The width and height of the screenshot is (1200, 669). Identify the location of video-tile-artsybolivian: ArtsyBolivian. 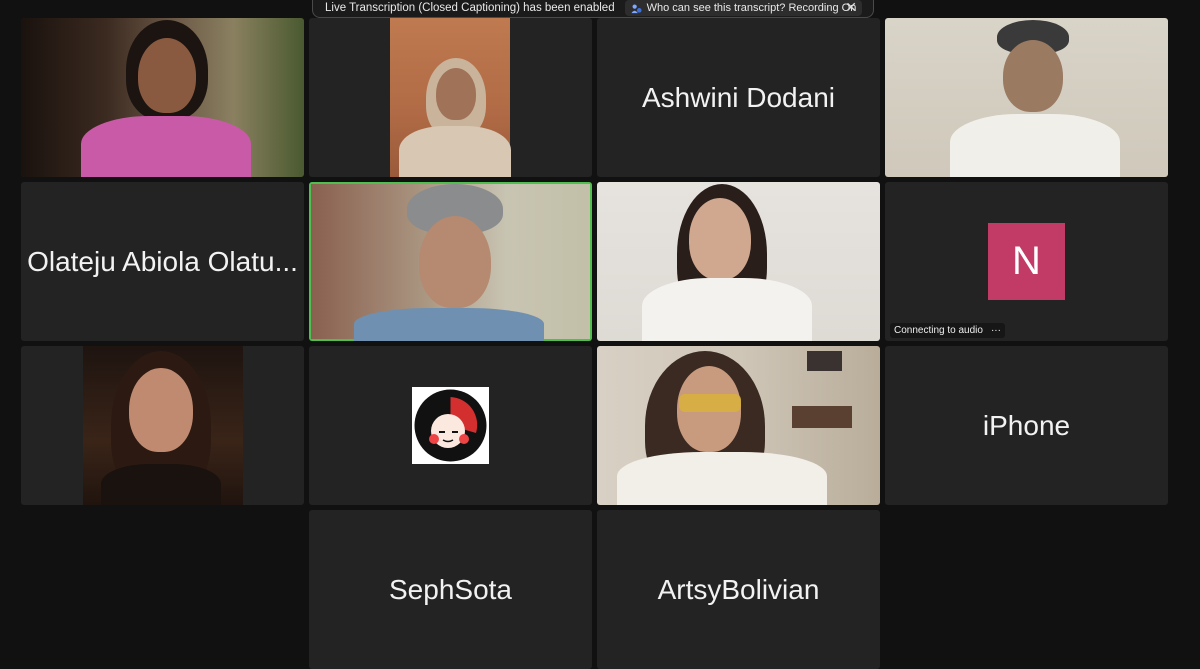
(738, 589).